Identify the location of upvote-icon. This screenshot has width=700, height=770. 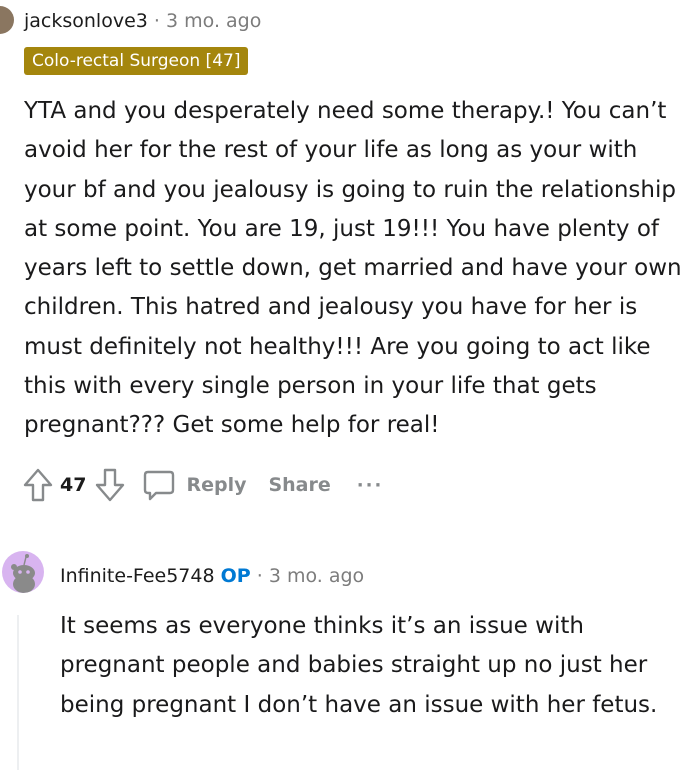
(38, 485).